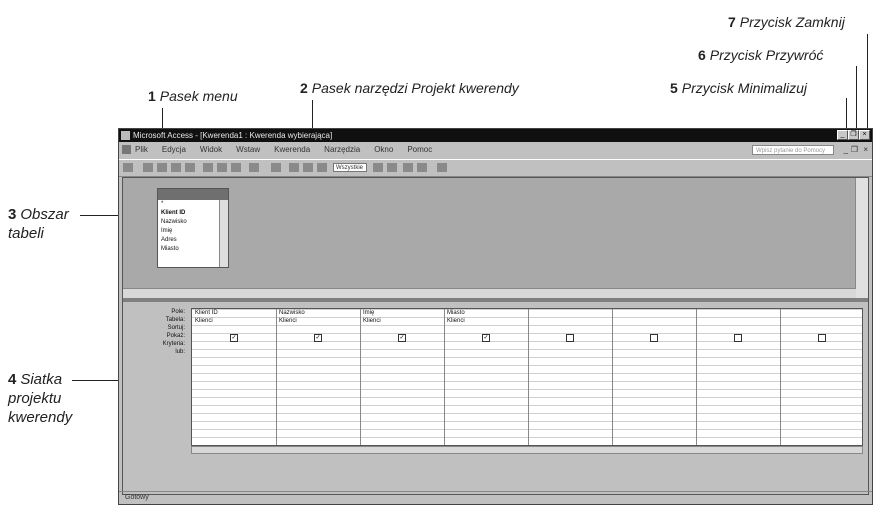 The image size is (876, 505). What do you see at coordinates (422, 167) in the screenshot?
I see `new-object-icon` at bounding box center [422, 167].